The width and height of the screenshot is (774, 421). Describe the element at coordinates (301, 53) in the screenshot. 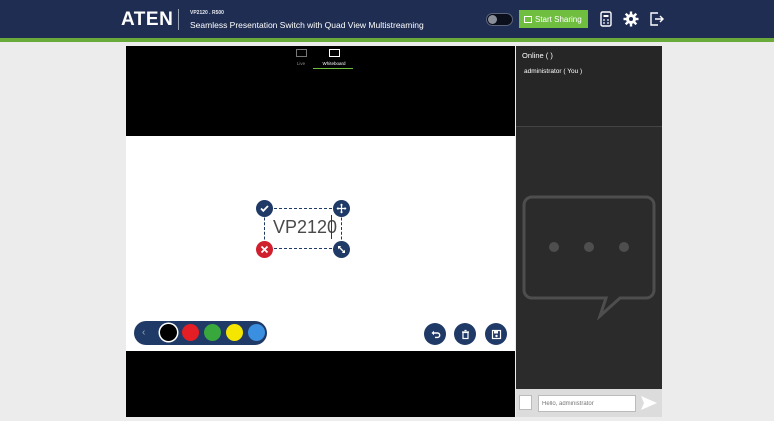

I see `monitor-icon` at that location.